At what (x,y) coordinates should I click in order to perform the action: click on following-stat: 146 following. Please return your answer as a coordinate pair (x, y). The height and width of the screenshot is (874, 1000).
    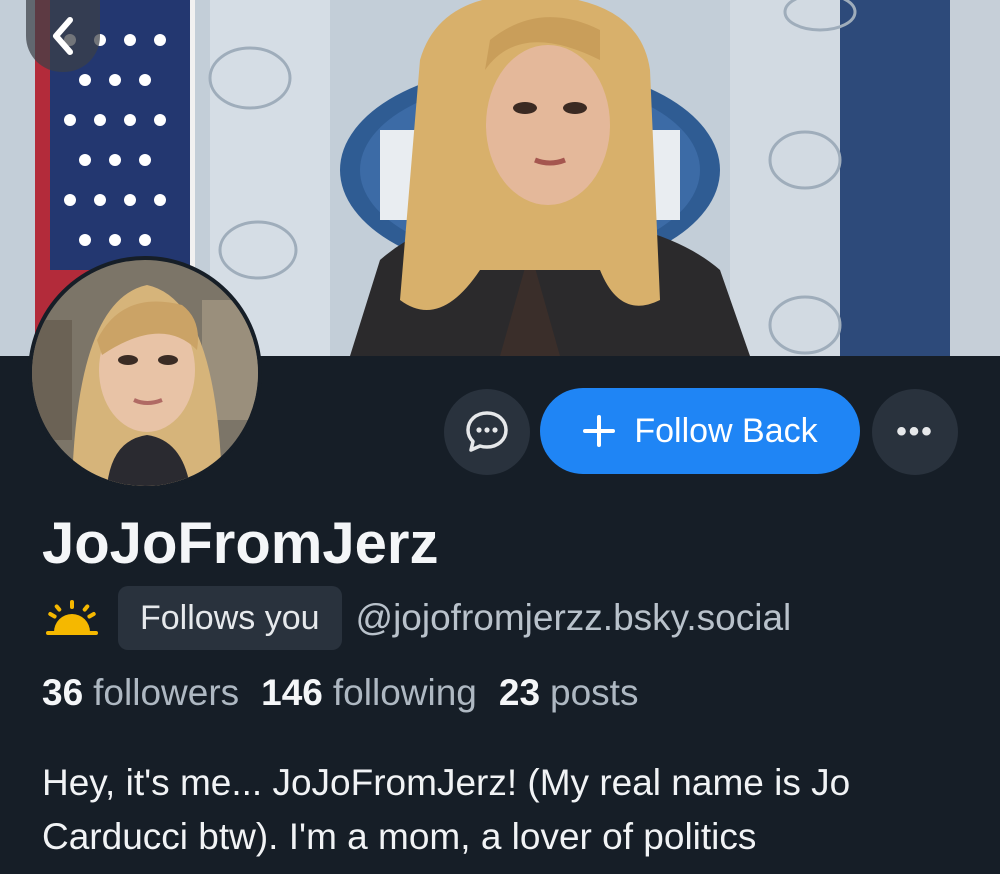
    Looking at the image, I should click on (369, 693).